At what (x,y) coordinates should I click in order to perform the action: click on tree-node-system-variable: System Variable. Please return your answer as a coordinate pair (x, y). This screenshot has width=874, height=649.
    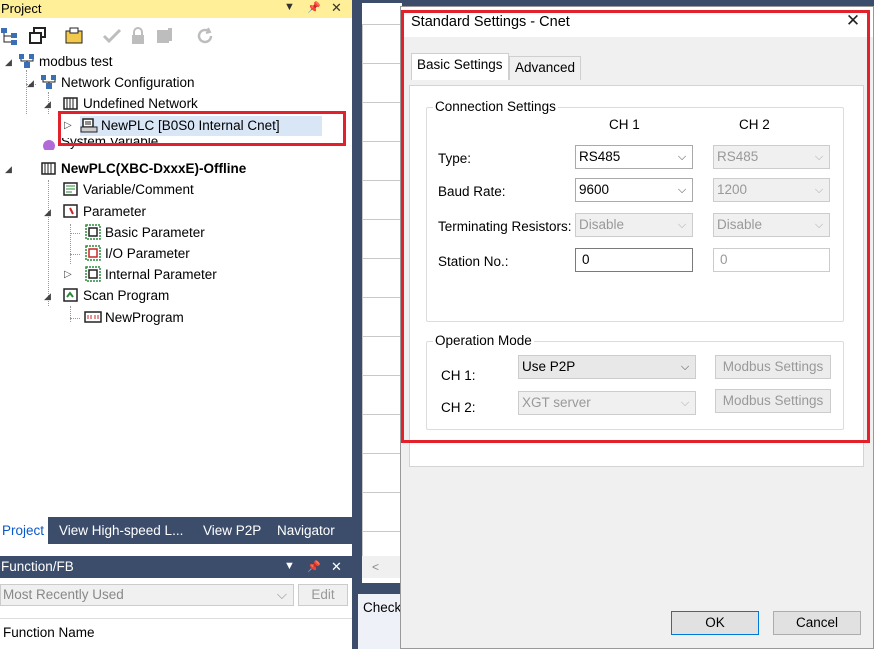
    Looking at the image, I should click on (99, 144).